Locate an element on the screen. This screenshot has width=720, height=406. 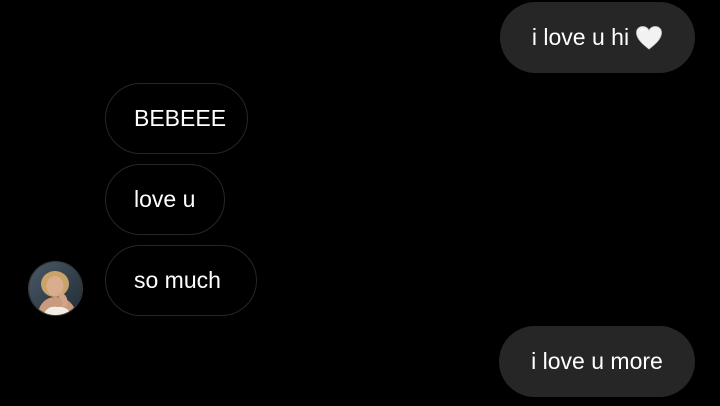
message-text: i love u more is located at coordinates (597, 361).